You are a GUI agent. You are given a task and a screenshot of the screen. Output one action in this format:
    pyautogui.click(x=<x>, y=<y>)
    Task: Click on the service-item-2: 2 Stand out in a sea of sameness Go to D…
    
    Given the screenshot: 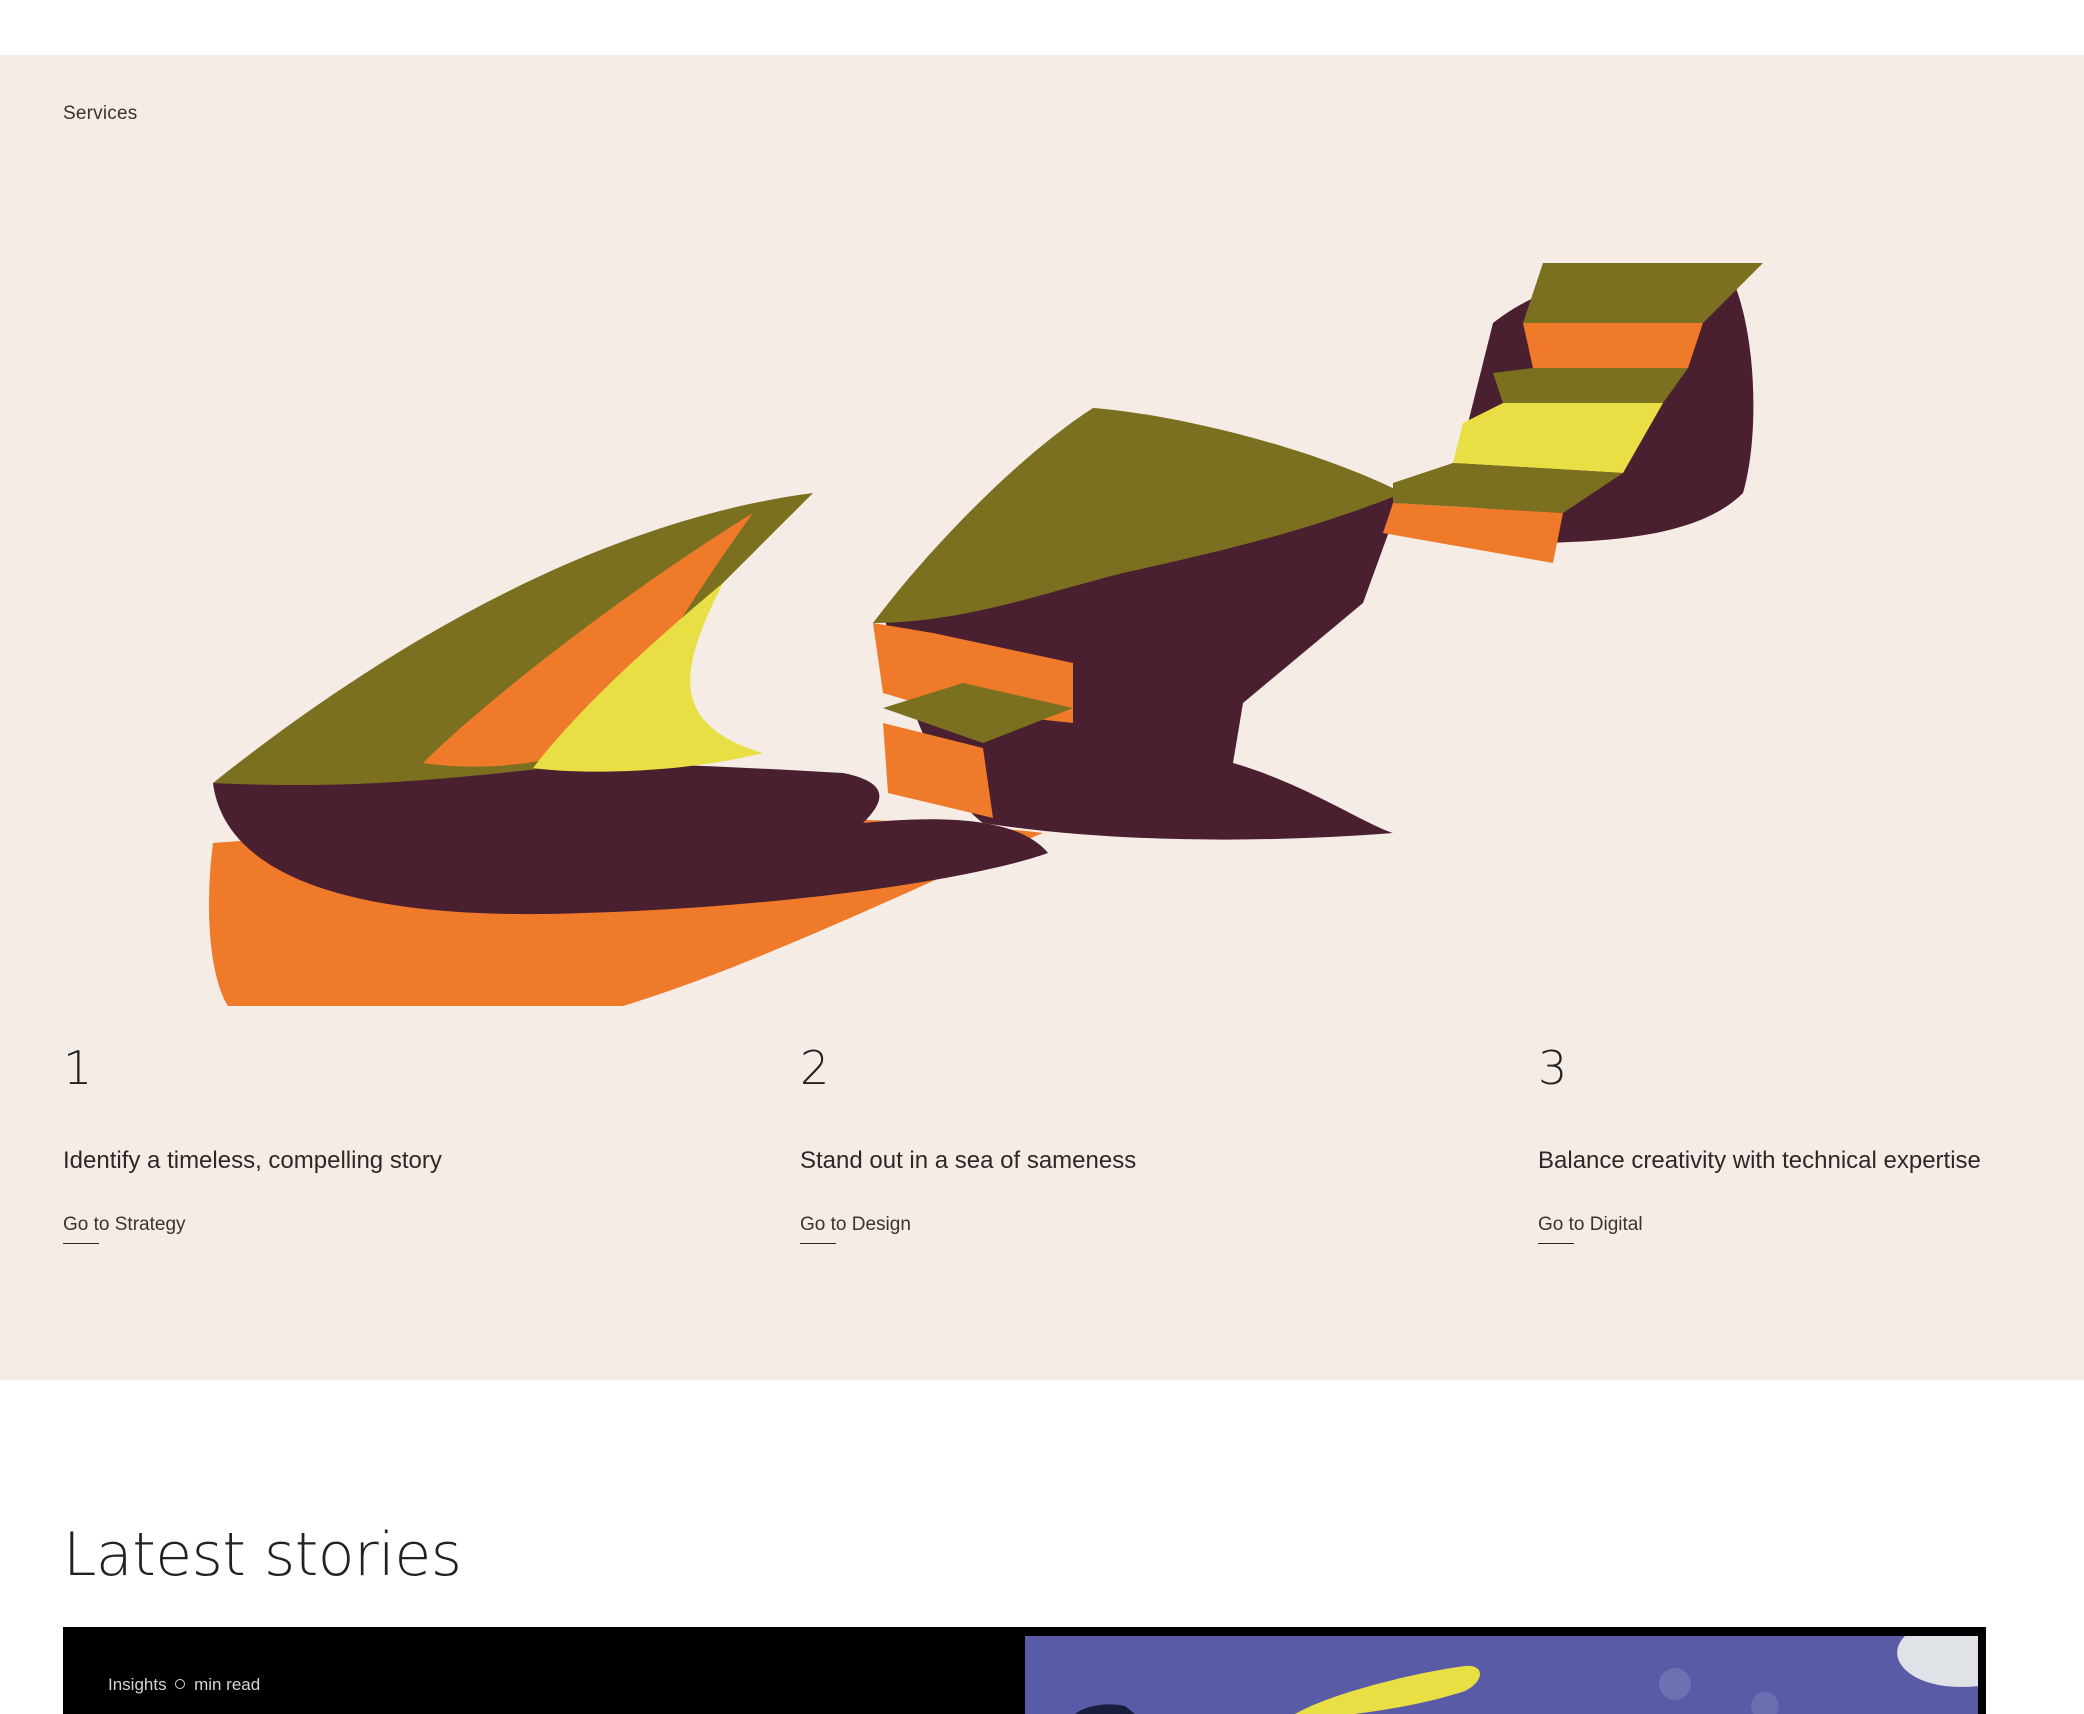 What is the action you would take?
    pyautogui.click(x=1080, y=1144)
    